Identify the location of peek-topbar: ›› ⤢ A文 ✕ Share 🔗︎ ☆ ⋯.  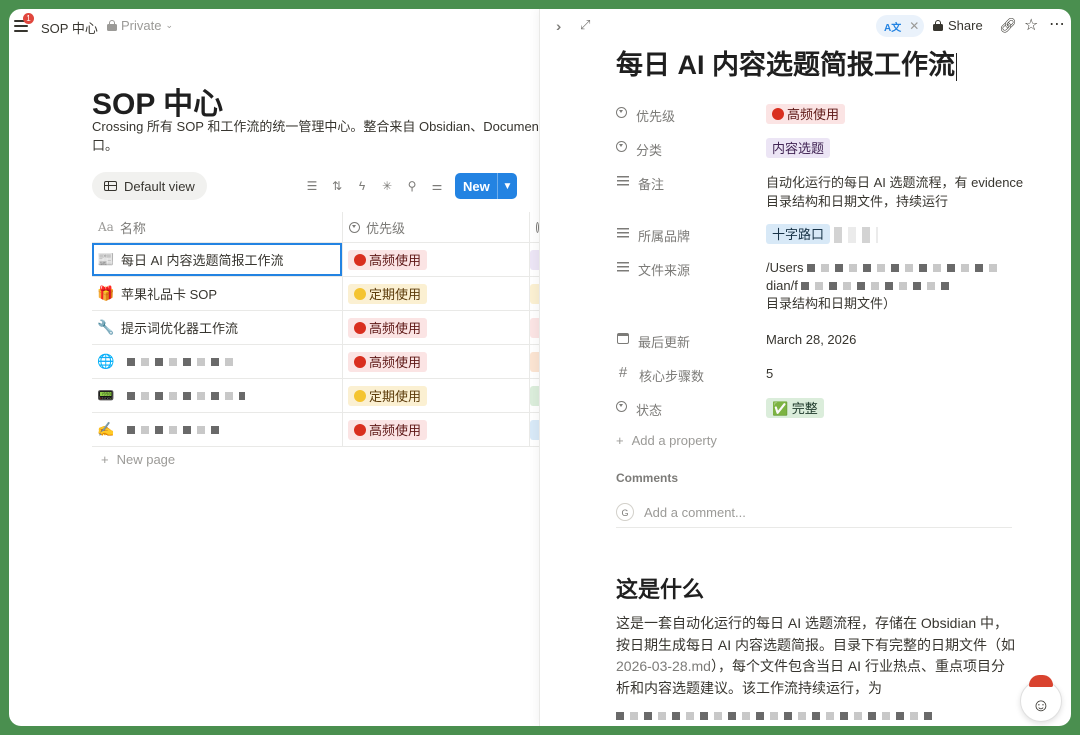
(805, 26).